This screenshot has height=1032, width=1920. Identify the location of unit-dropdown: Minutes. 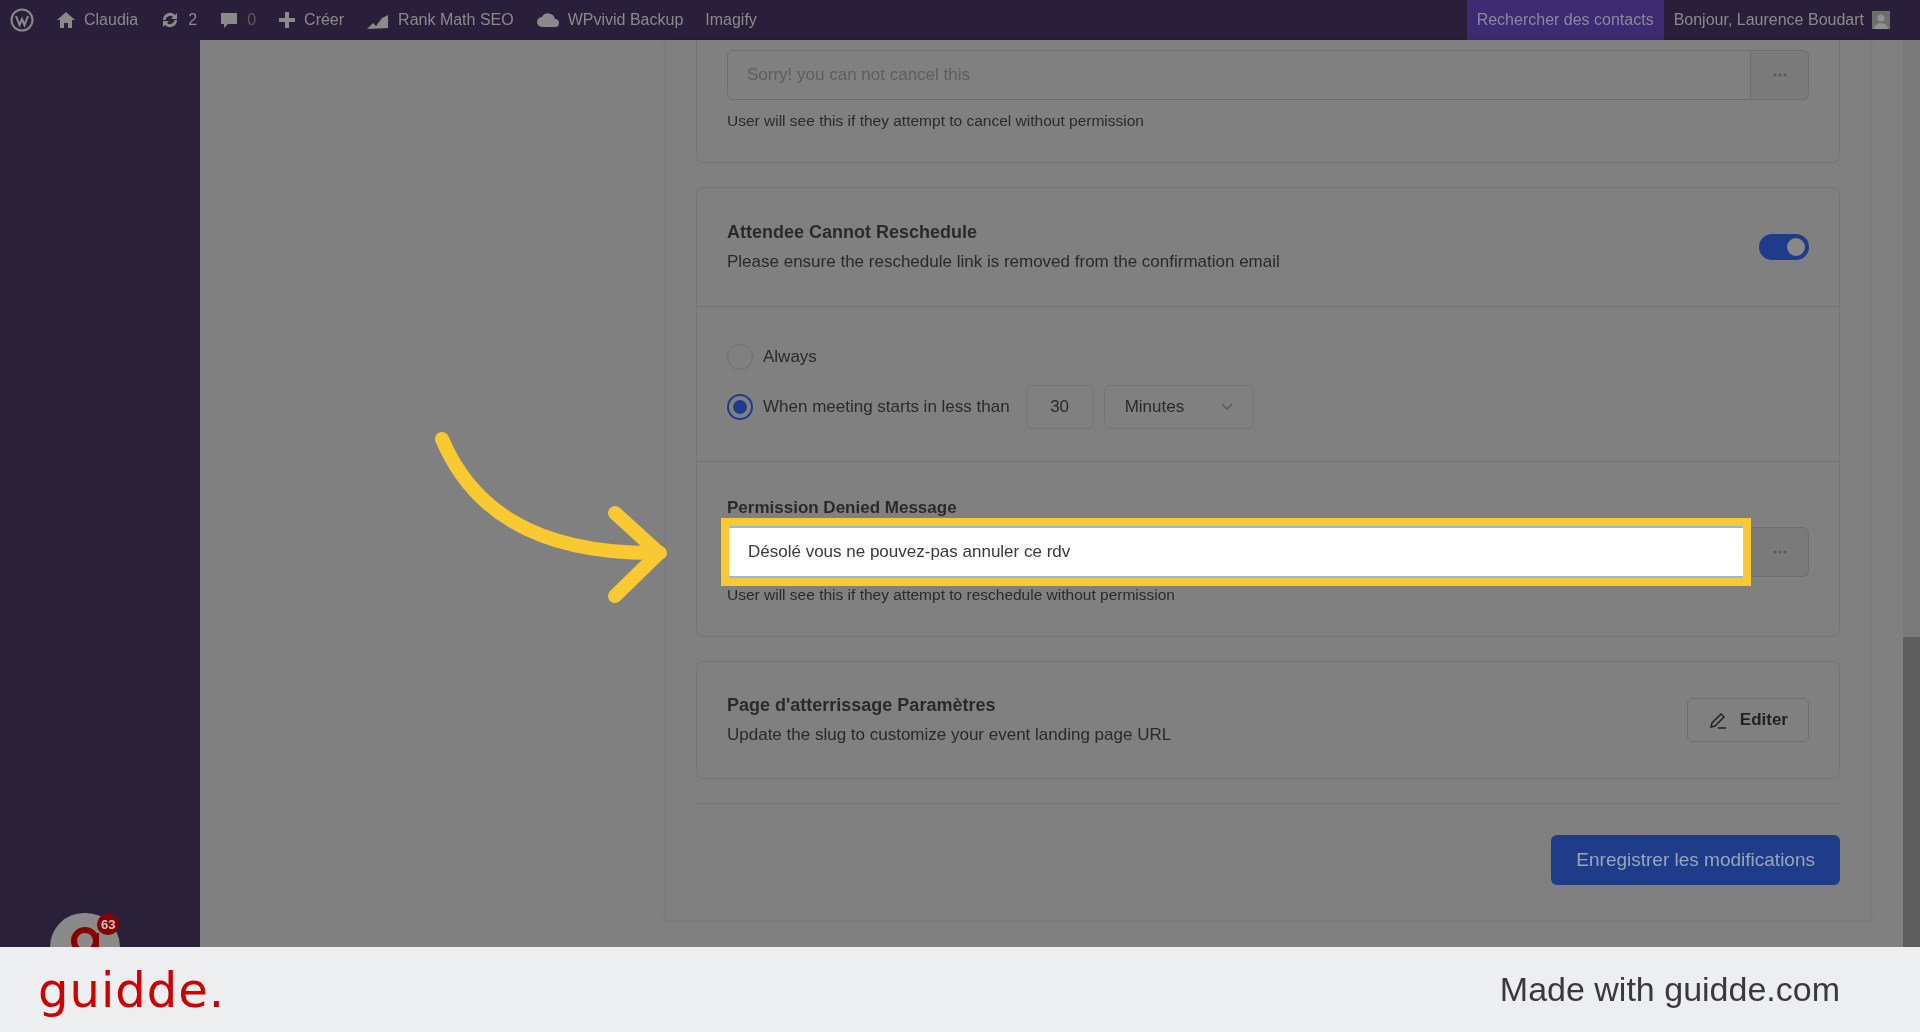
(1178, 407).